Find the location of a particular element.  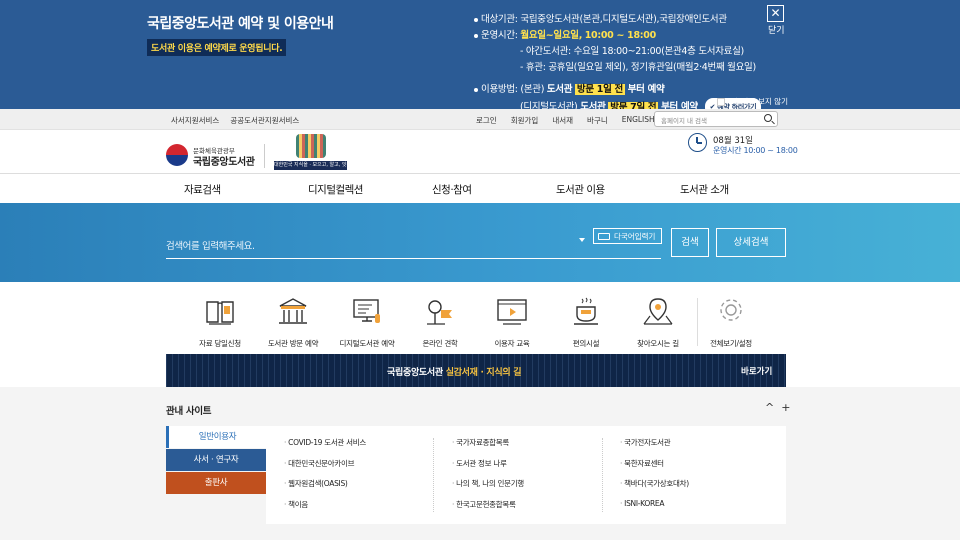

government-emblem-icon is located at coordinates (177, 155).